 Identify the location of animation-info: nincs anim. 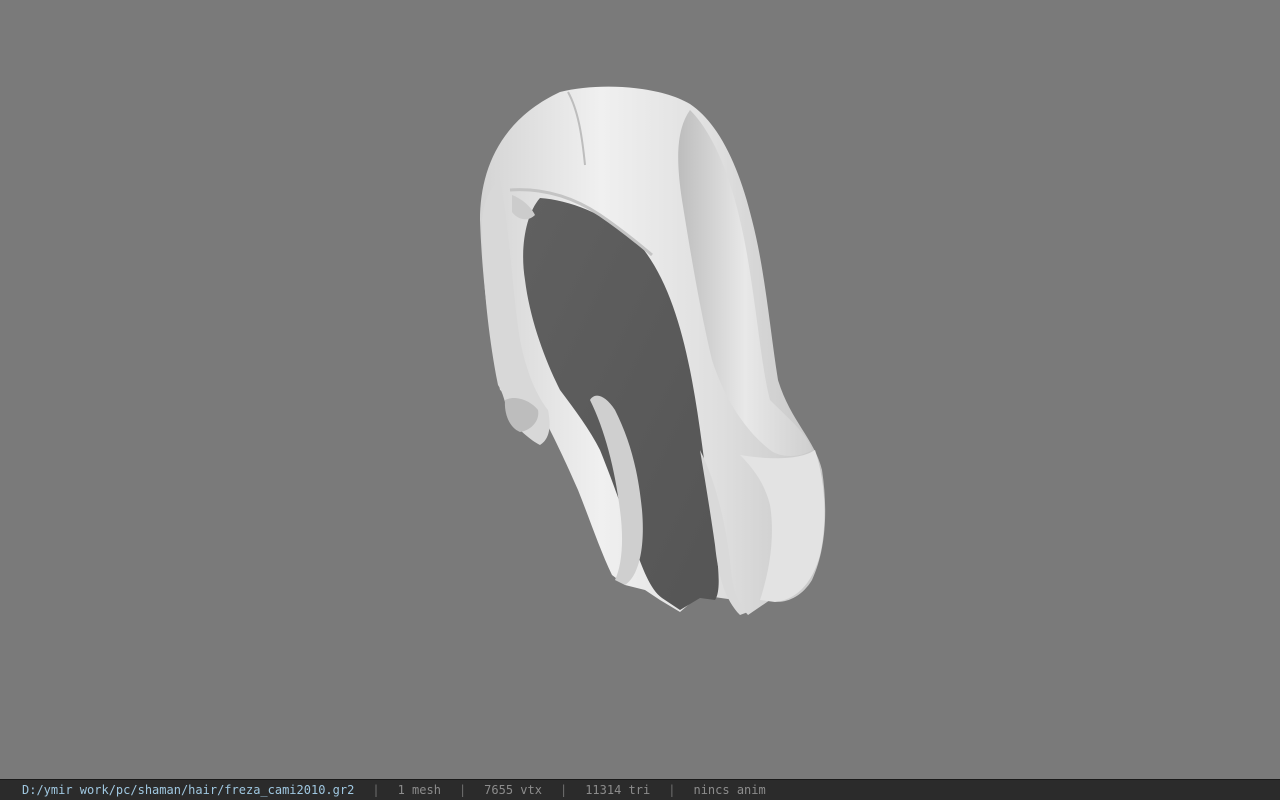
(729, 790).